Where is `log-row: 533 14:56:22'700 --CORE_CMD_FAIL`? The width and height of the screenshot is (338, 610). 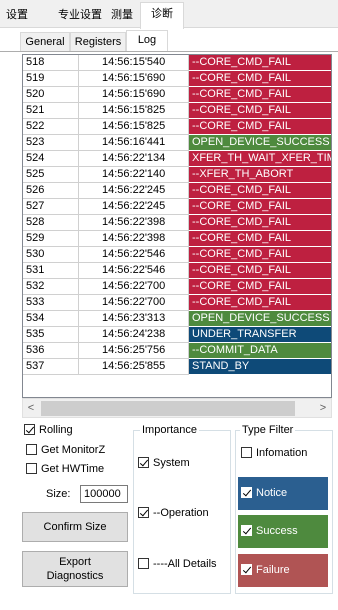
log-row: 533 14:56:22'700 --CORE_CMD_FAIL is located at coordinates (177, 303).